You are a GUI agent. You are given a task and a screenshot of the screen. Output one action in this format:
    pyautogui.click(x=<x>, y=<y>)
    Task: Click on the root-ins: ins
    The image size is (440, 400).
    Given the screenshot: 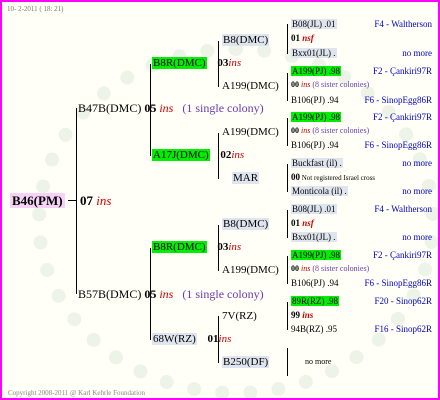 What is the action you would take?
    pyautogui.click(x=104, y=200)
    